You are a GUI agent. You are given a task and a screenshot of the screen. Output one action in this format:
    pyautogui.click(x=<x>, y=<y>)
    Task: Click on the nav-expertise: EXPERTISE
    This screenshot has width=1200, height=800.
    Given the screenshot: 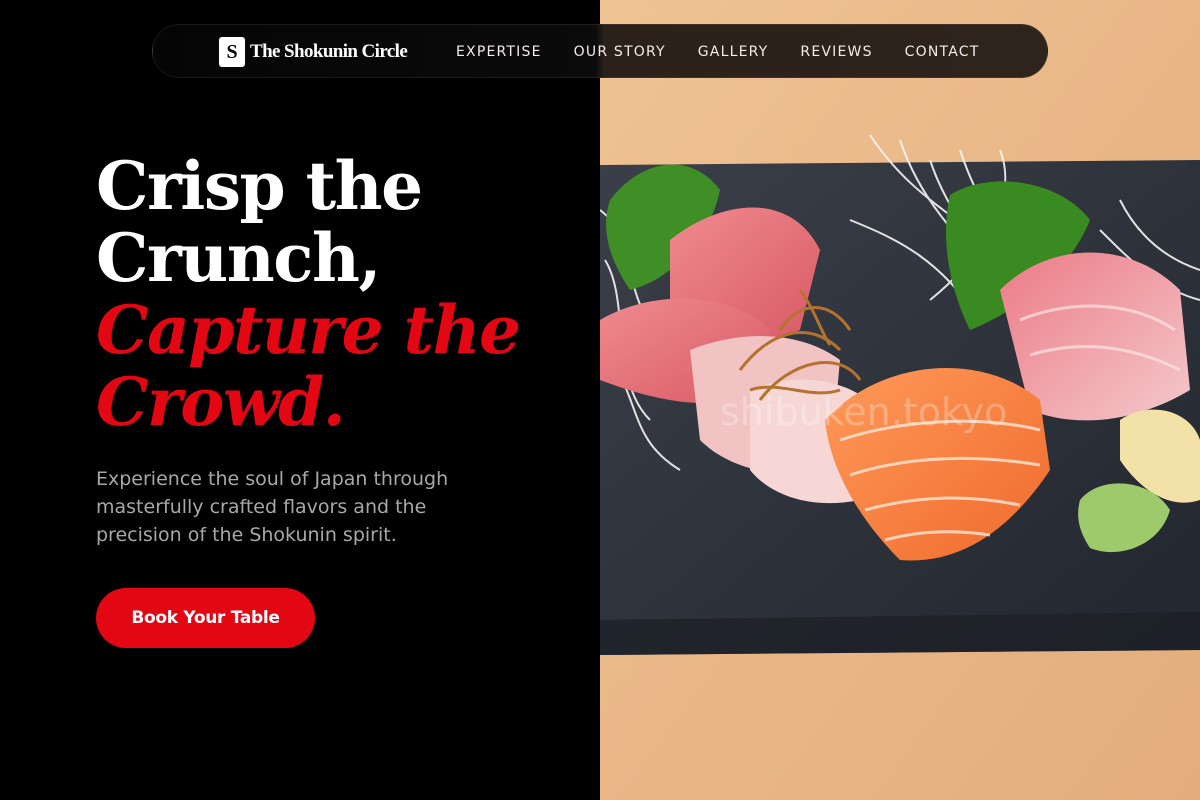 What is the action you would take?
    pyautogui.click(x=499, y=52)
    